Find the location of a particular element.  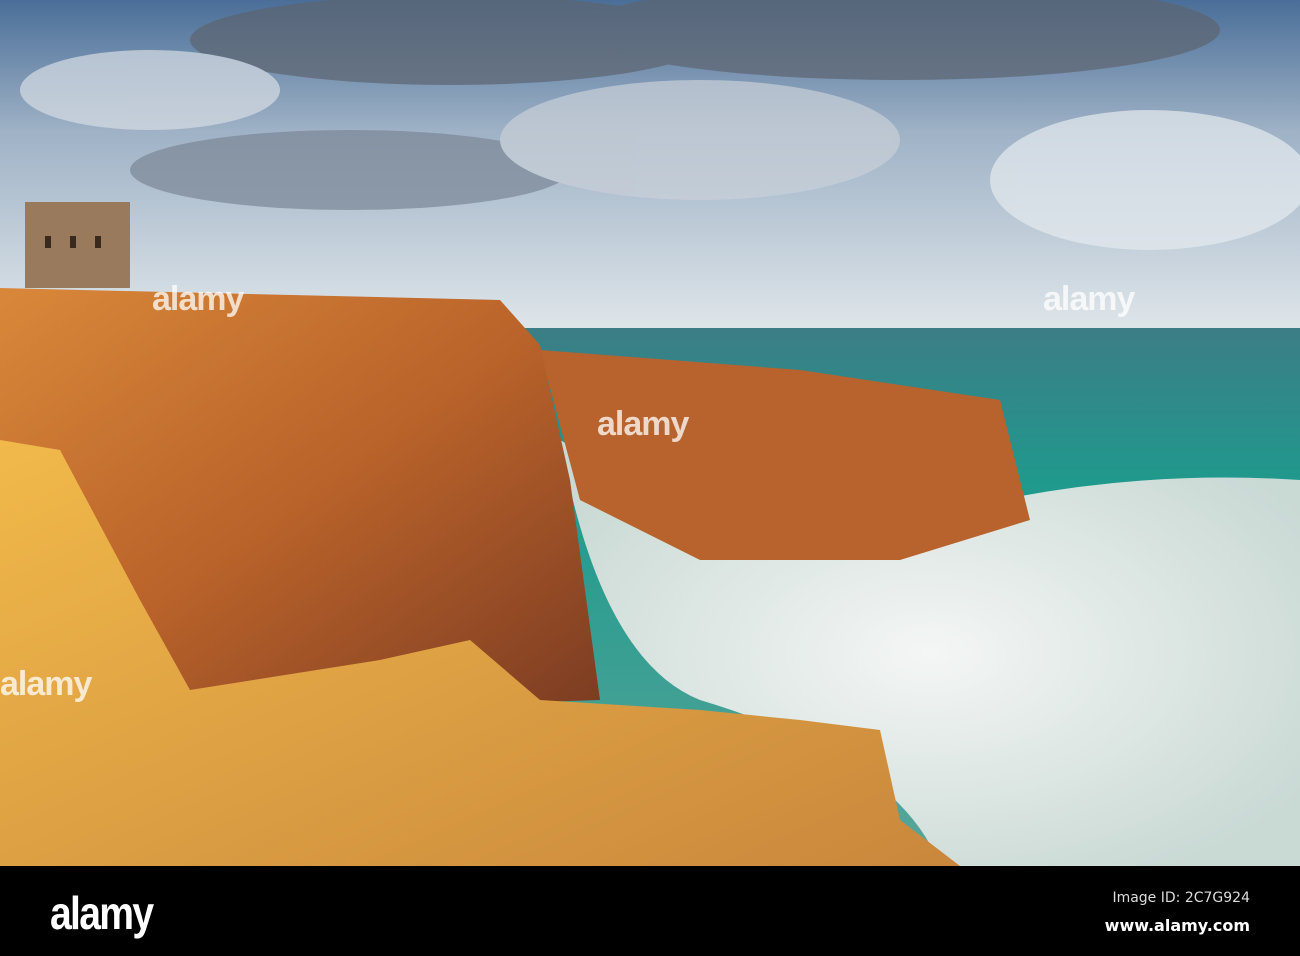

footer-bar: alamy Image ID: 2C7G924 www.alamy.com is located at coordinates (650, 911).